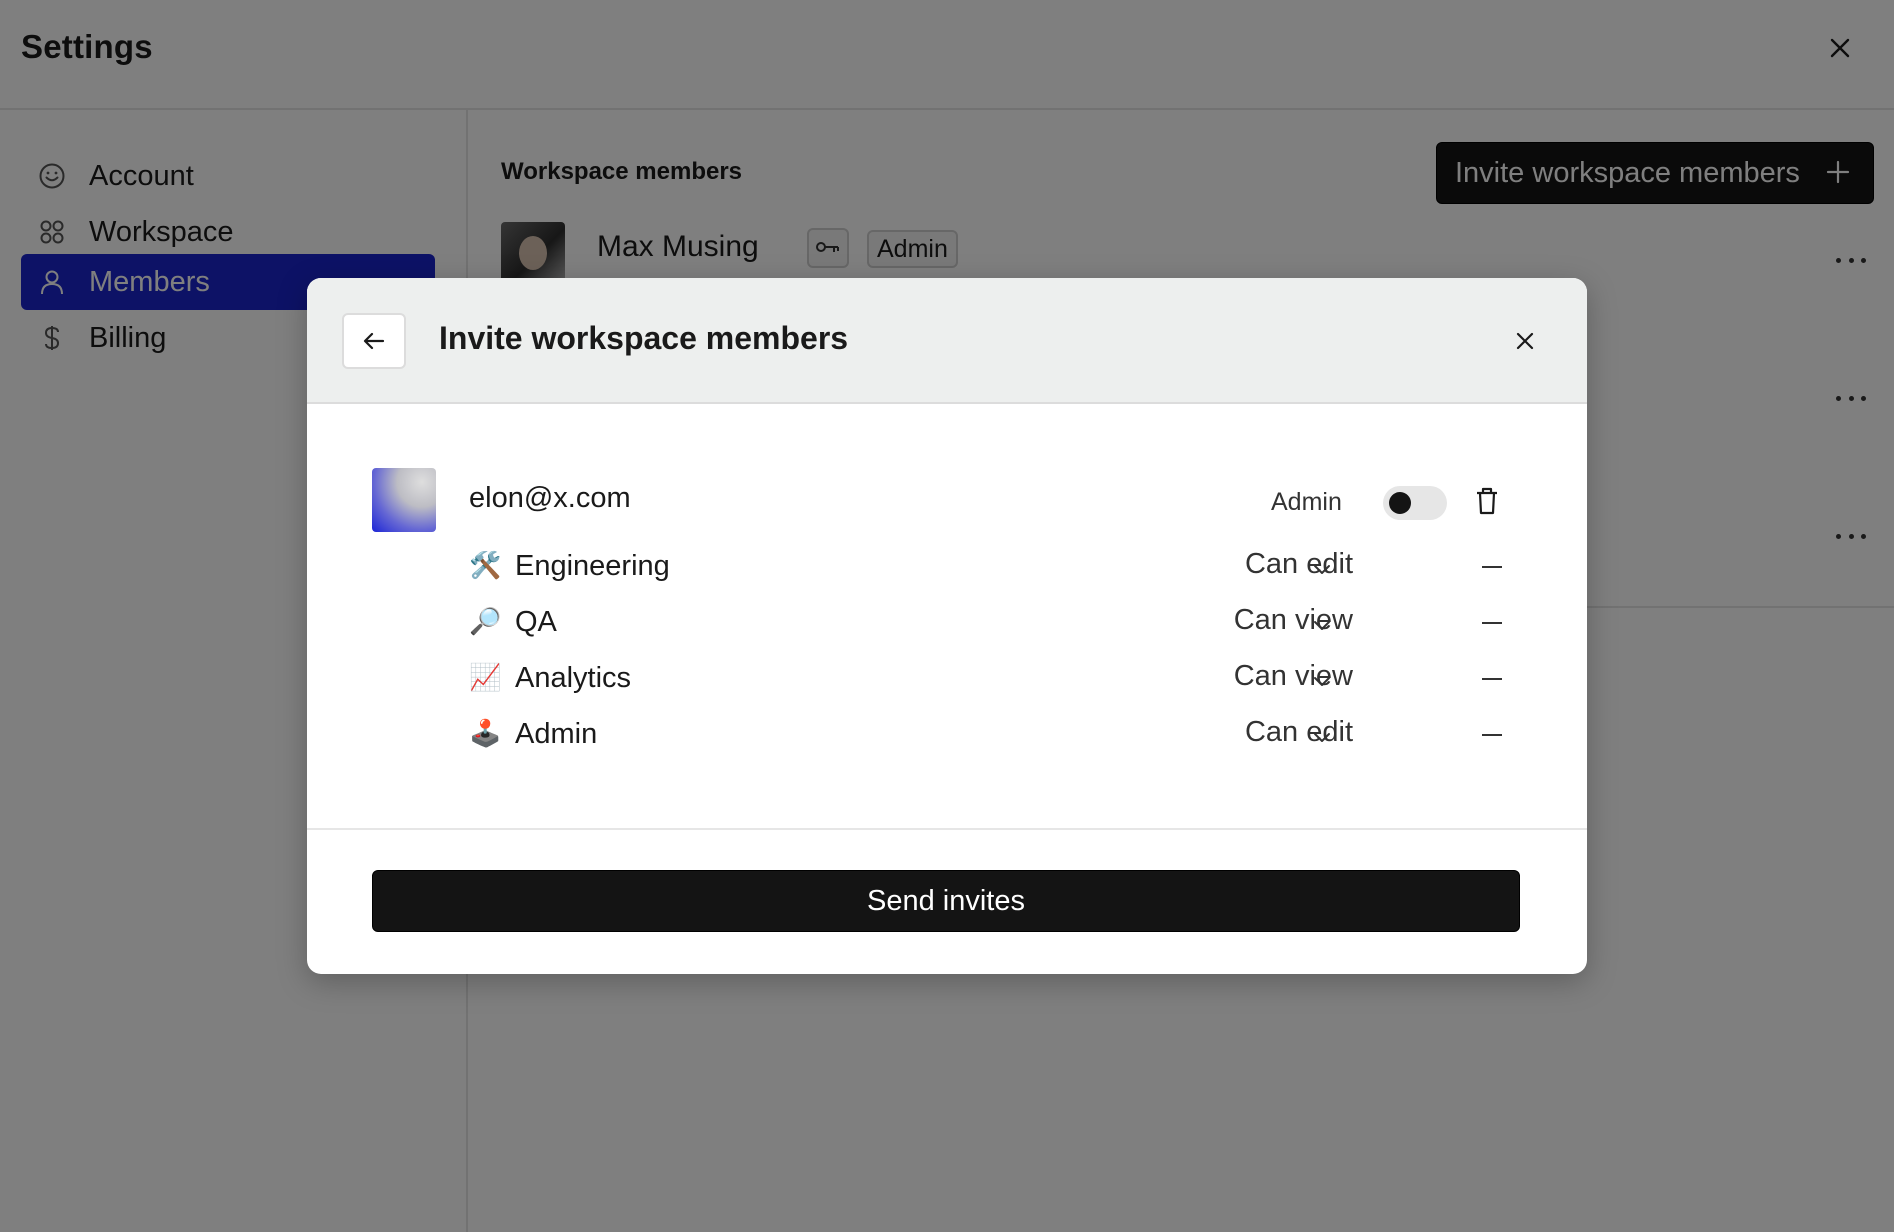  I want to click on send-invites-button: Send invites, so click(946, 901).